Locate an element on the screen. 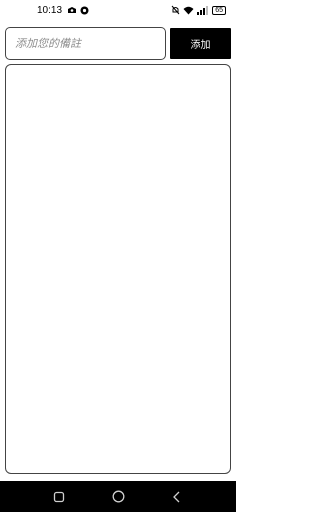 This screenshot has height=512, width=320. navigation-bar is located at coordinates (118, 496).